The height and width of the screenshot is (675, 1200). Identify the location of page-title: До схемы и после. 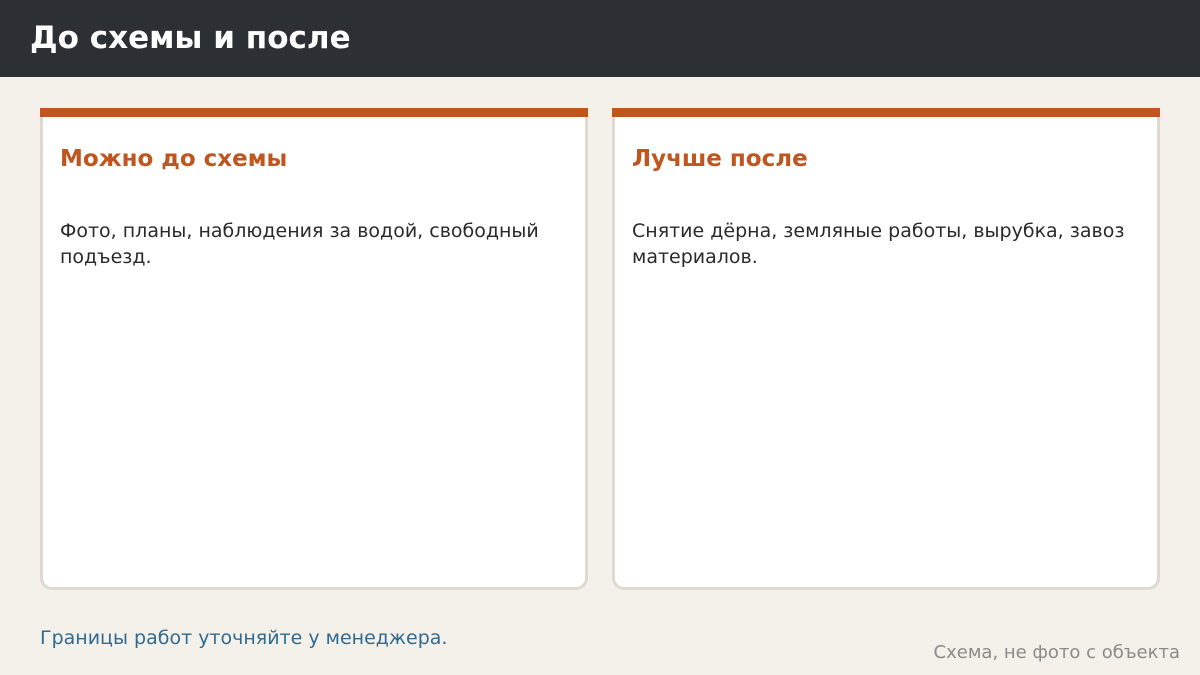
(190, 38).